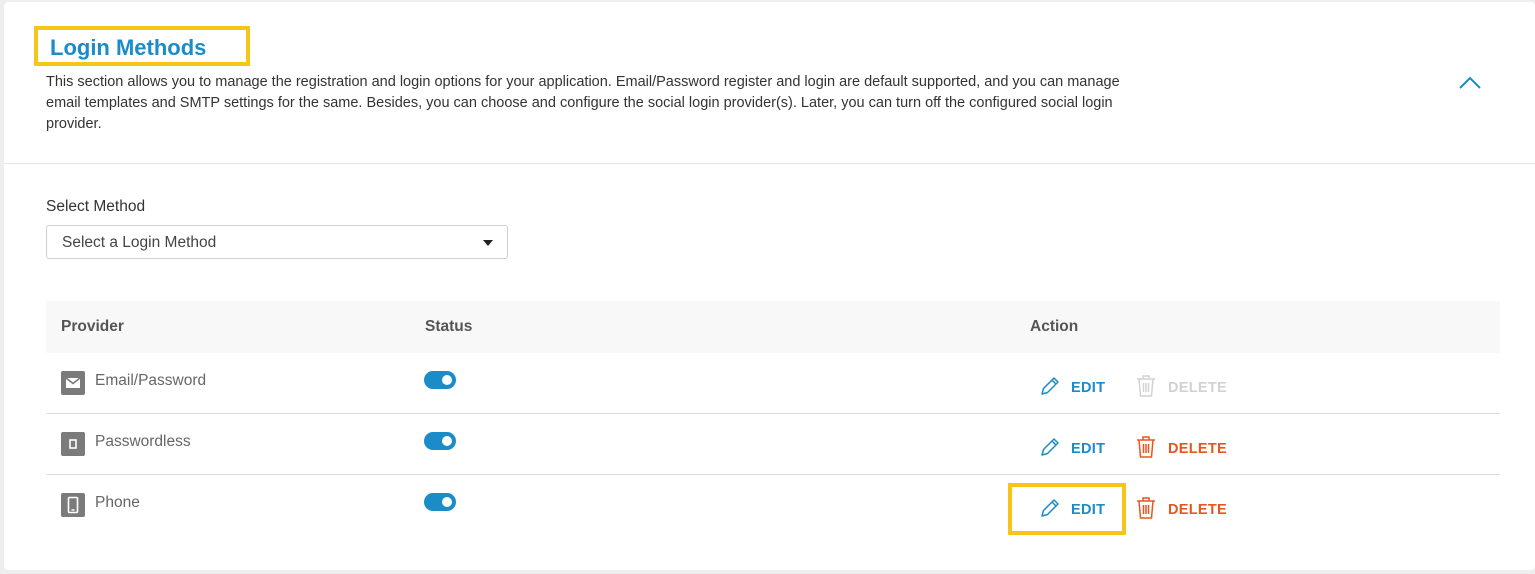  I want to click on header-status: Status, so click(449, 326).